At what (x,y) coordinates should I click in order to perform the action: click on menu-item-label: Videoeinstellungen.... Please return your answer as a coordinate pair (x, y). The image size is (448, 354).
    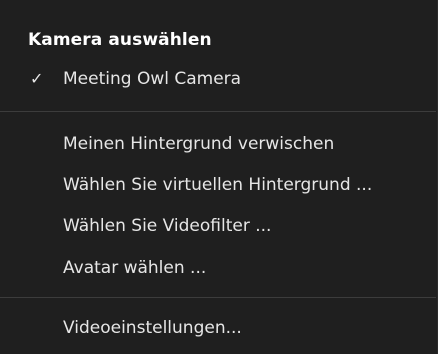
    Looking at the image, I should click on (152, 328).